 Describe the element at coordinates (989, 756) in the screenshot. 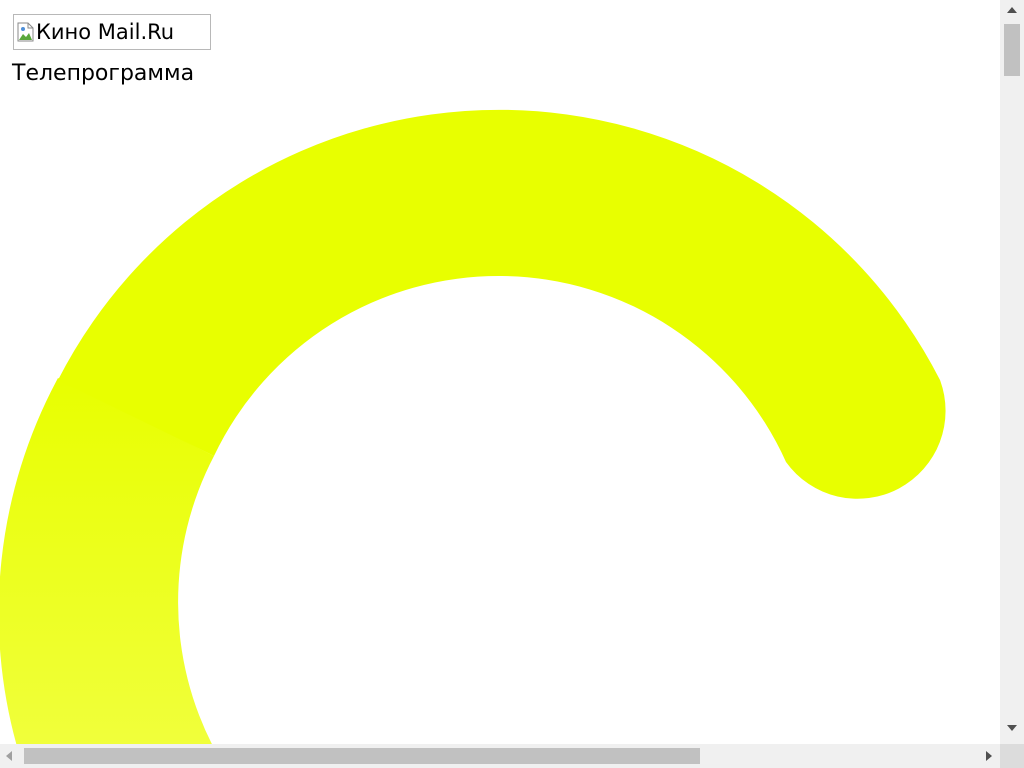

I see `scroll-right-arrow-icon` at that location.